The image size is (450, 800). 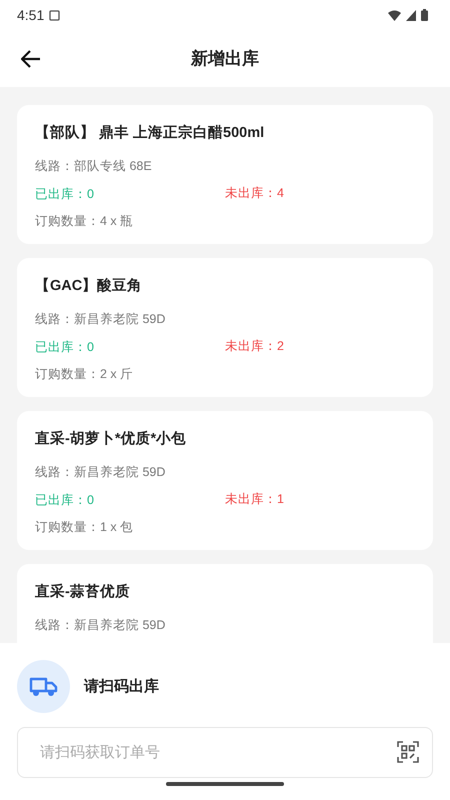 What do you see at coordinates (411, 15) in the screenshot?
I see `signal-icon` at bounding box center [411, 15].